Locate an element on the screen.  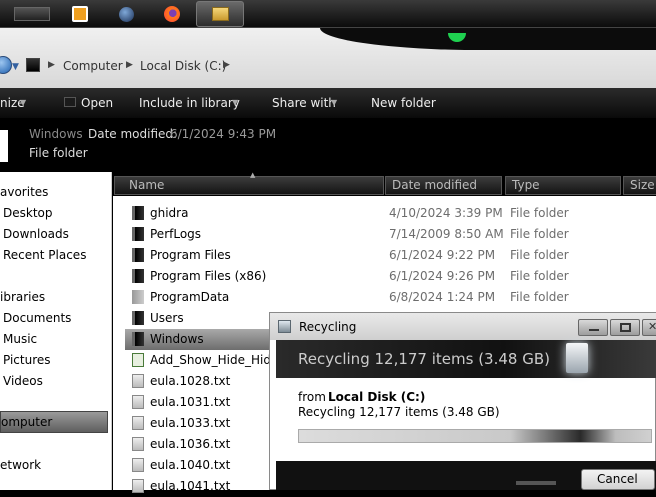
nav-item-documents: Documents is located at coordinates (37, 318).